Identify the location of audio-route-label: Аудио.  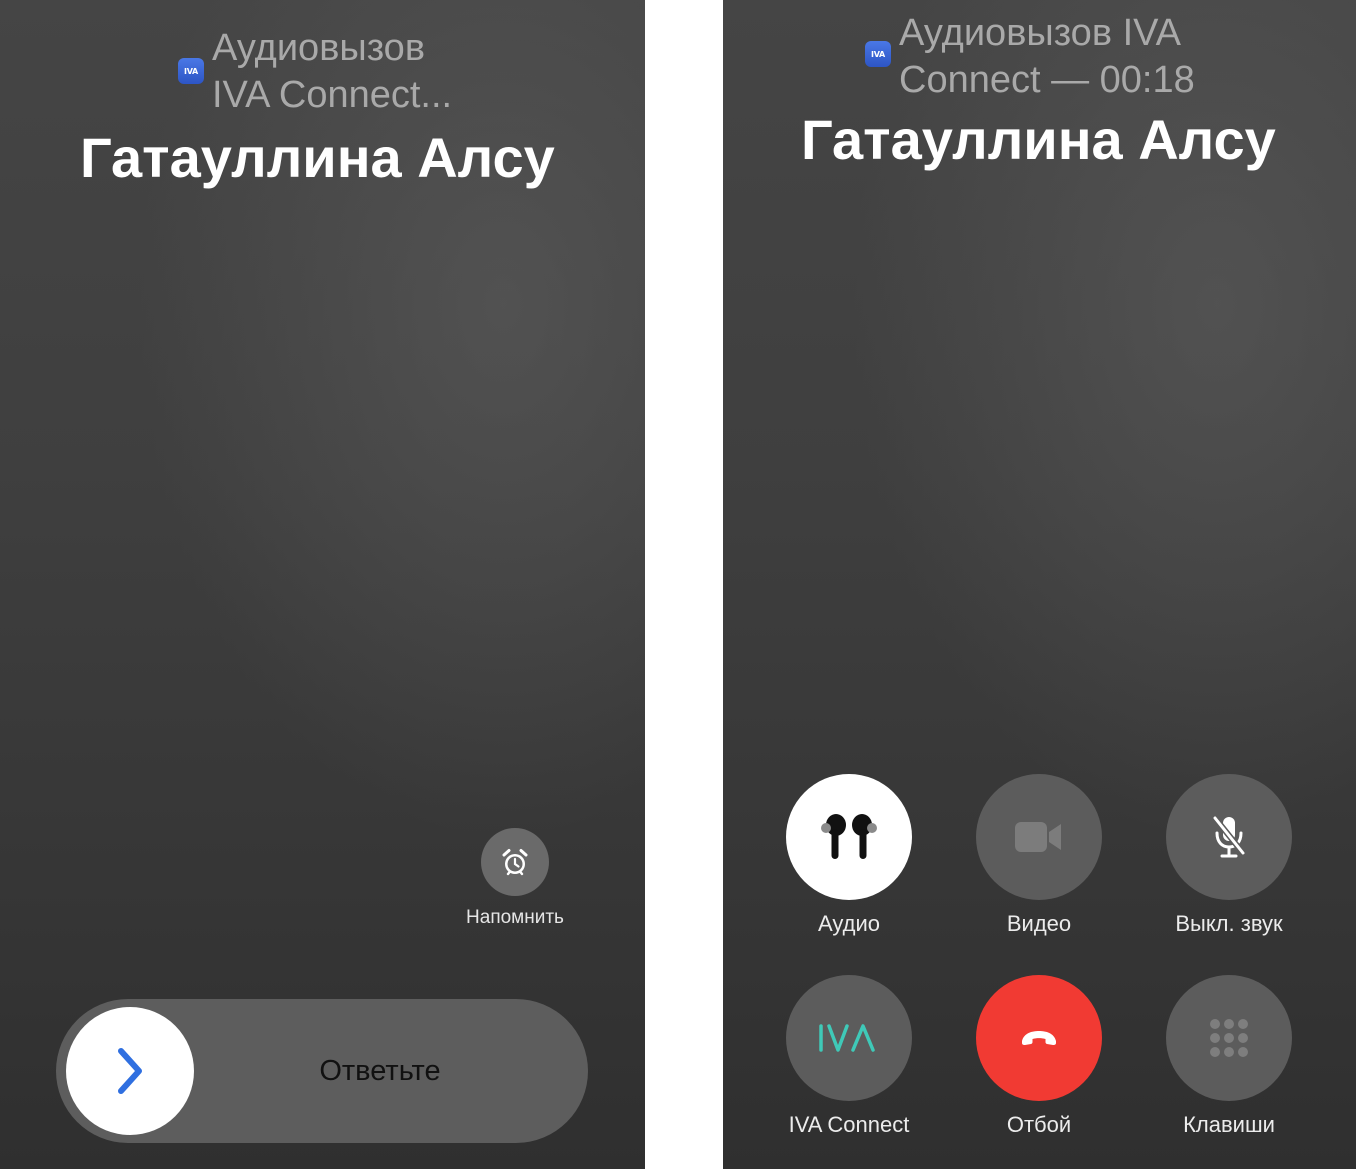
(849, 923).